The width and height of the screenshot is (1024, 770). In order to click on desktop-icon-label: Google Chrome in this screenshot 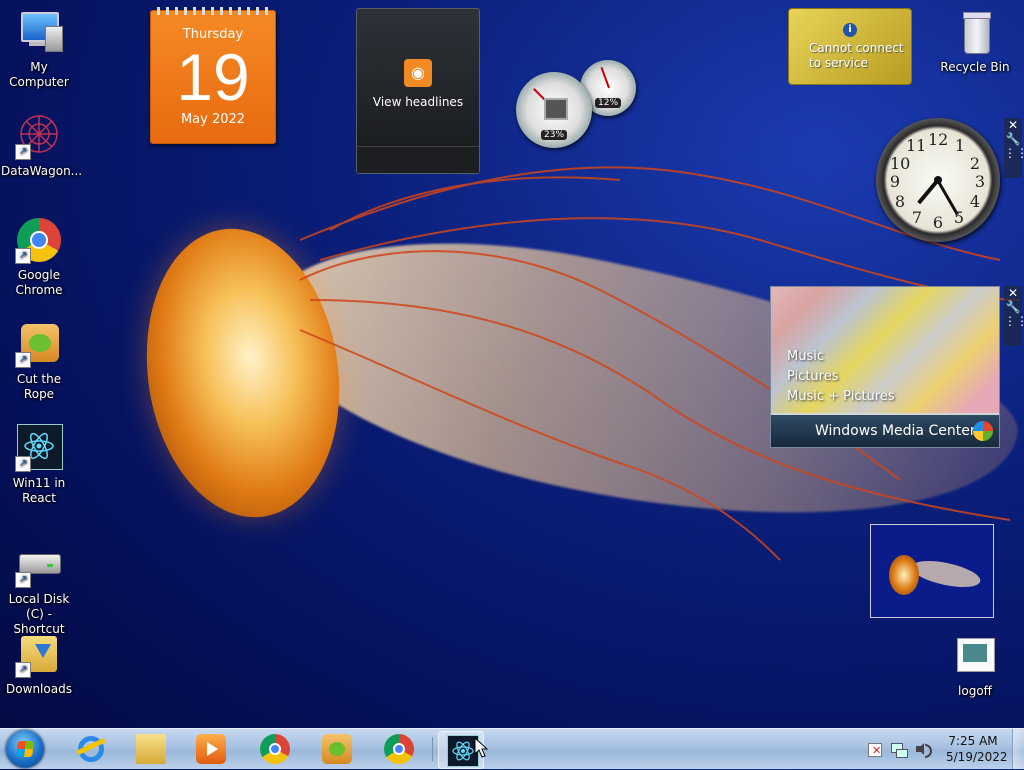, I will do `click(39, 282)`.